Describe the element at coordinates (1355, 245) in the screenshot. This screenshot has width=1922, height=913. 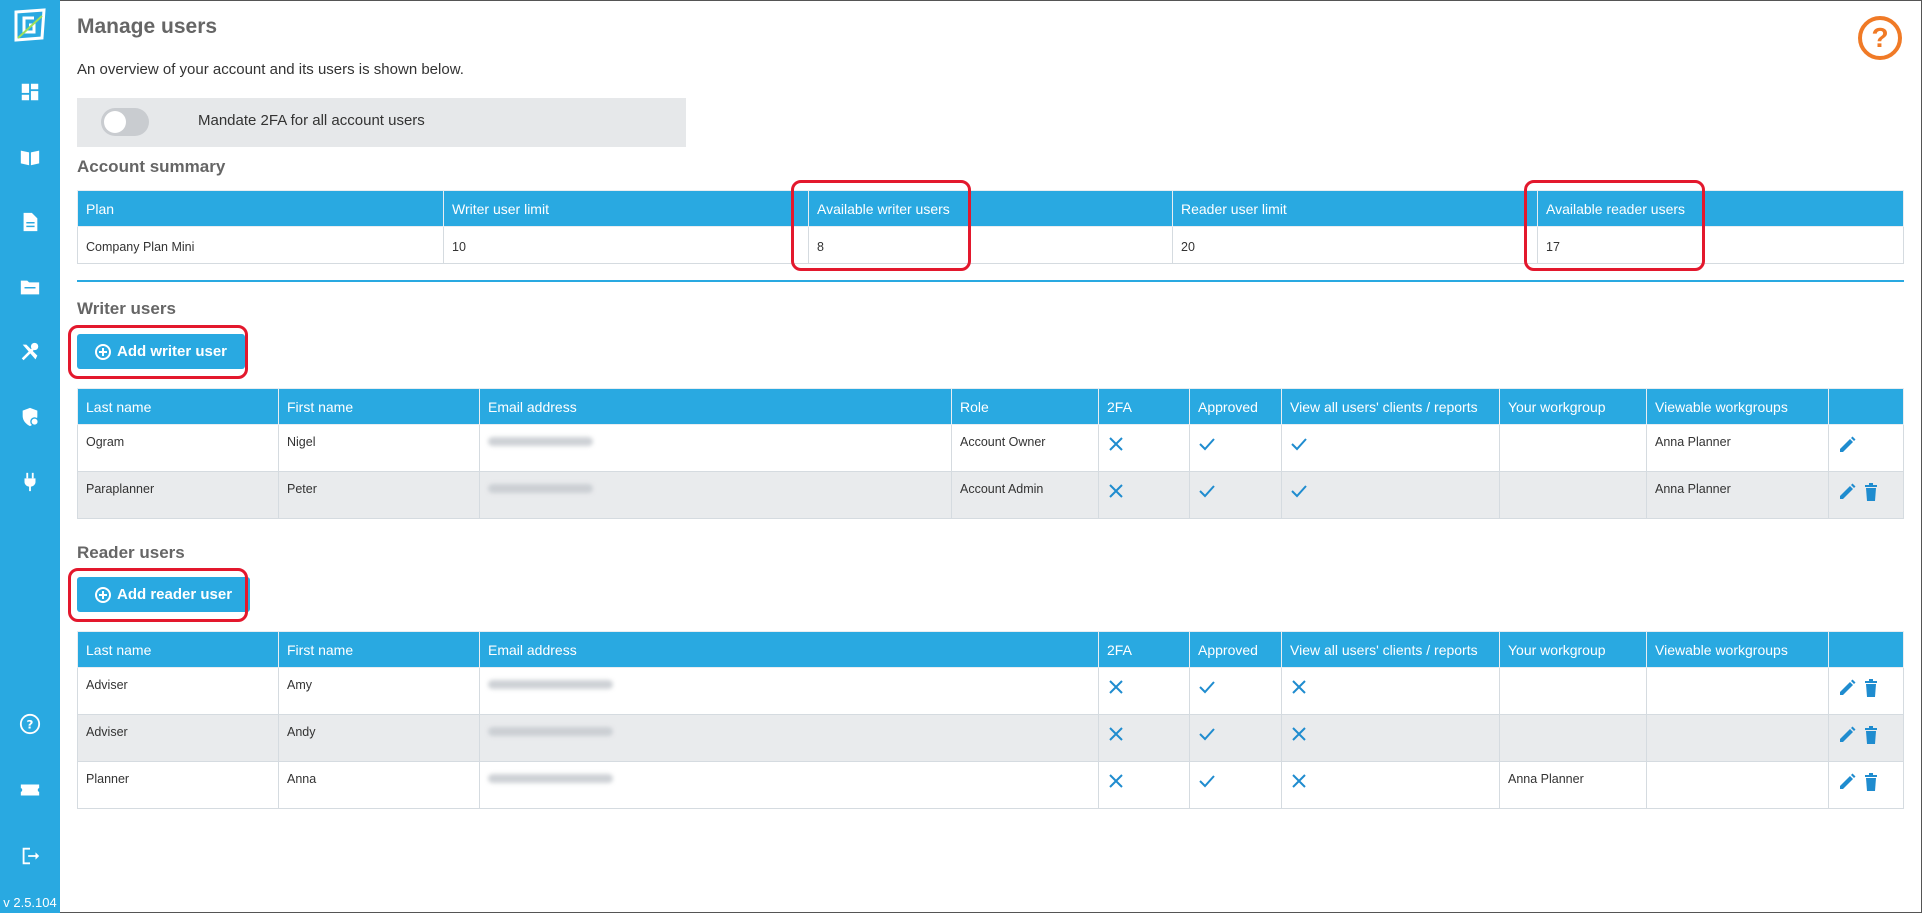
I see `summary-reader-limit: 20` at that location.